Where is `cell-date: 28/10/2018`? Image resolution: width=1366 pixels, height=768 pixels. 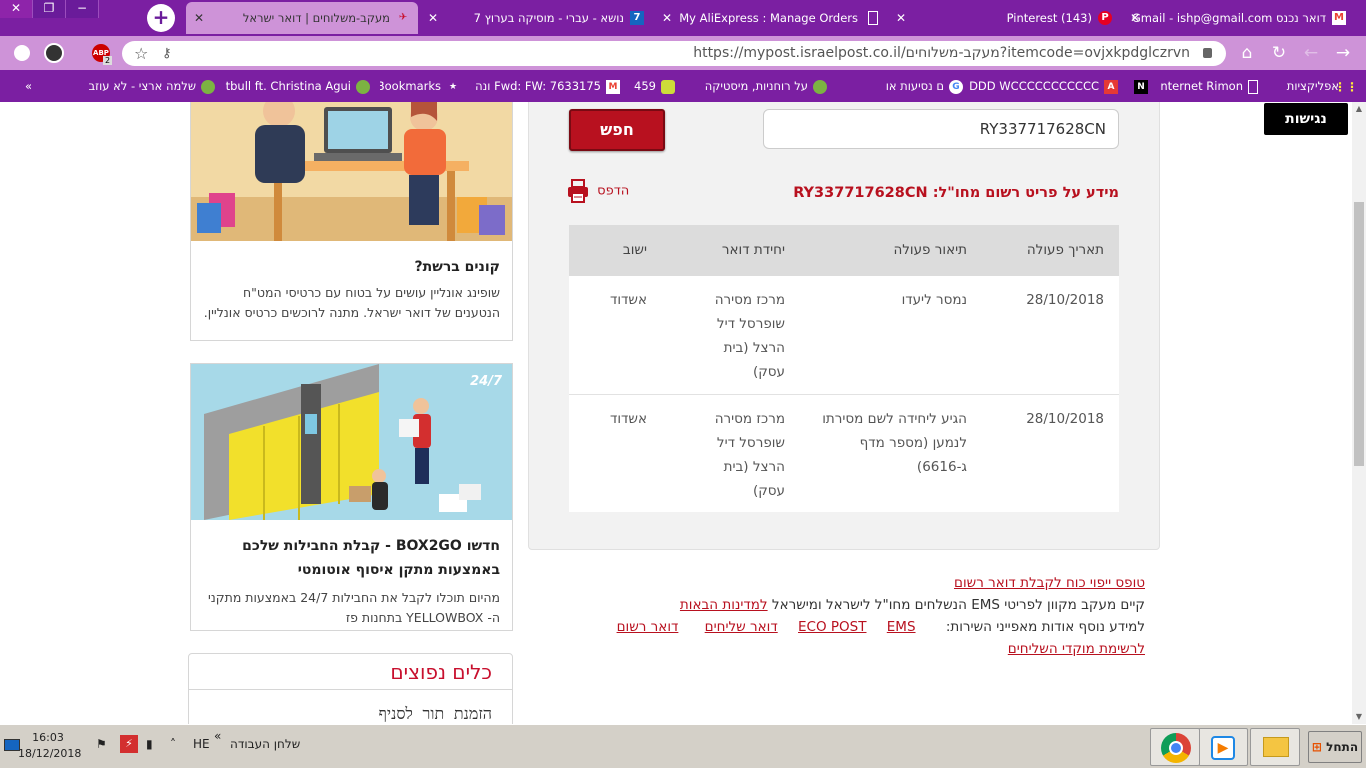
cell-date: 28/10/2018 is located at coordinates (1065, 300).